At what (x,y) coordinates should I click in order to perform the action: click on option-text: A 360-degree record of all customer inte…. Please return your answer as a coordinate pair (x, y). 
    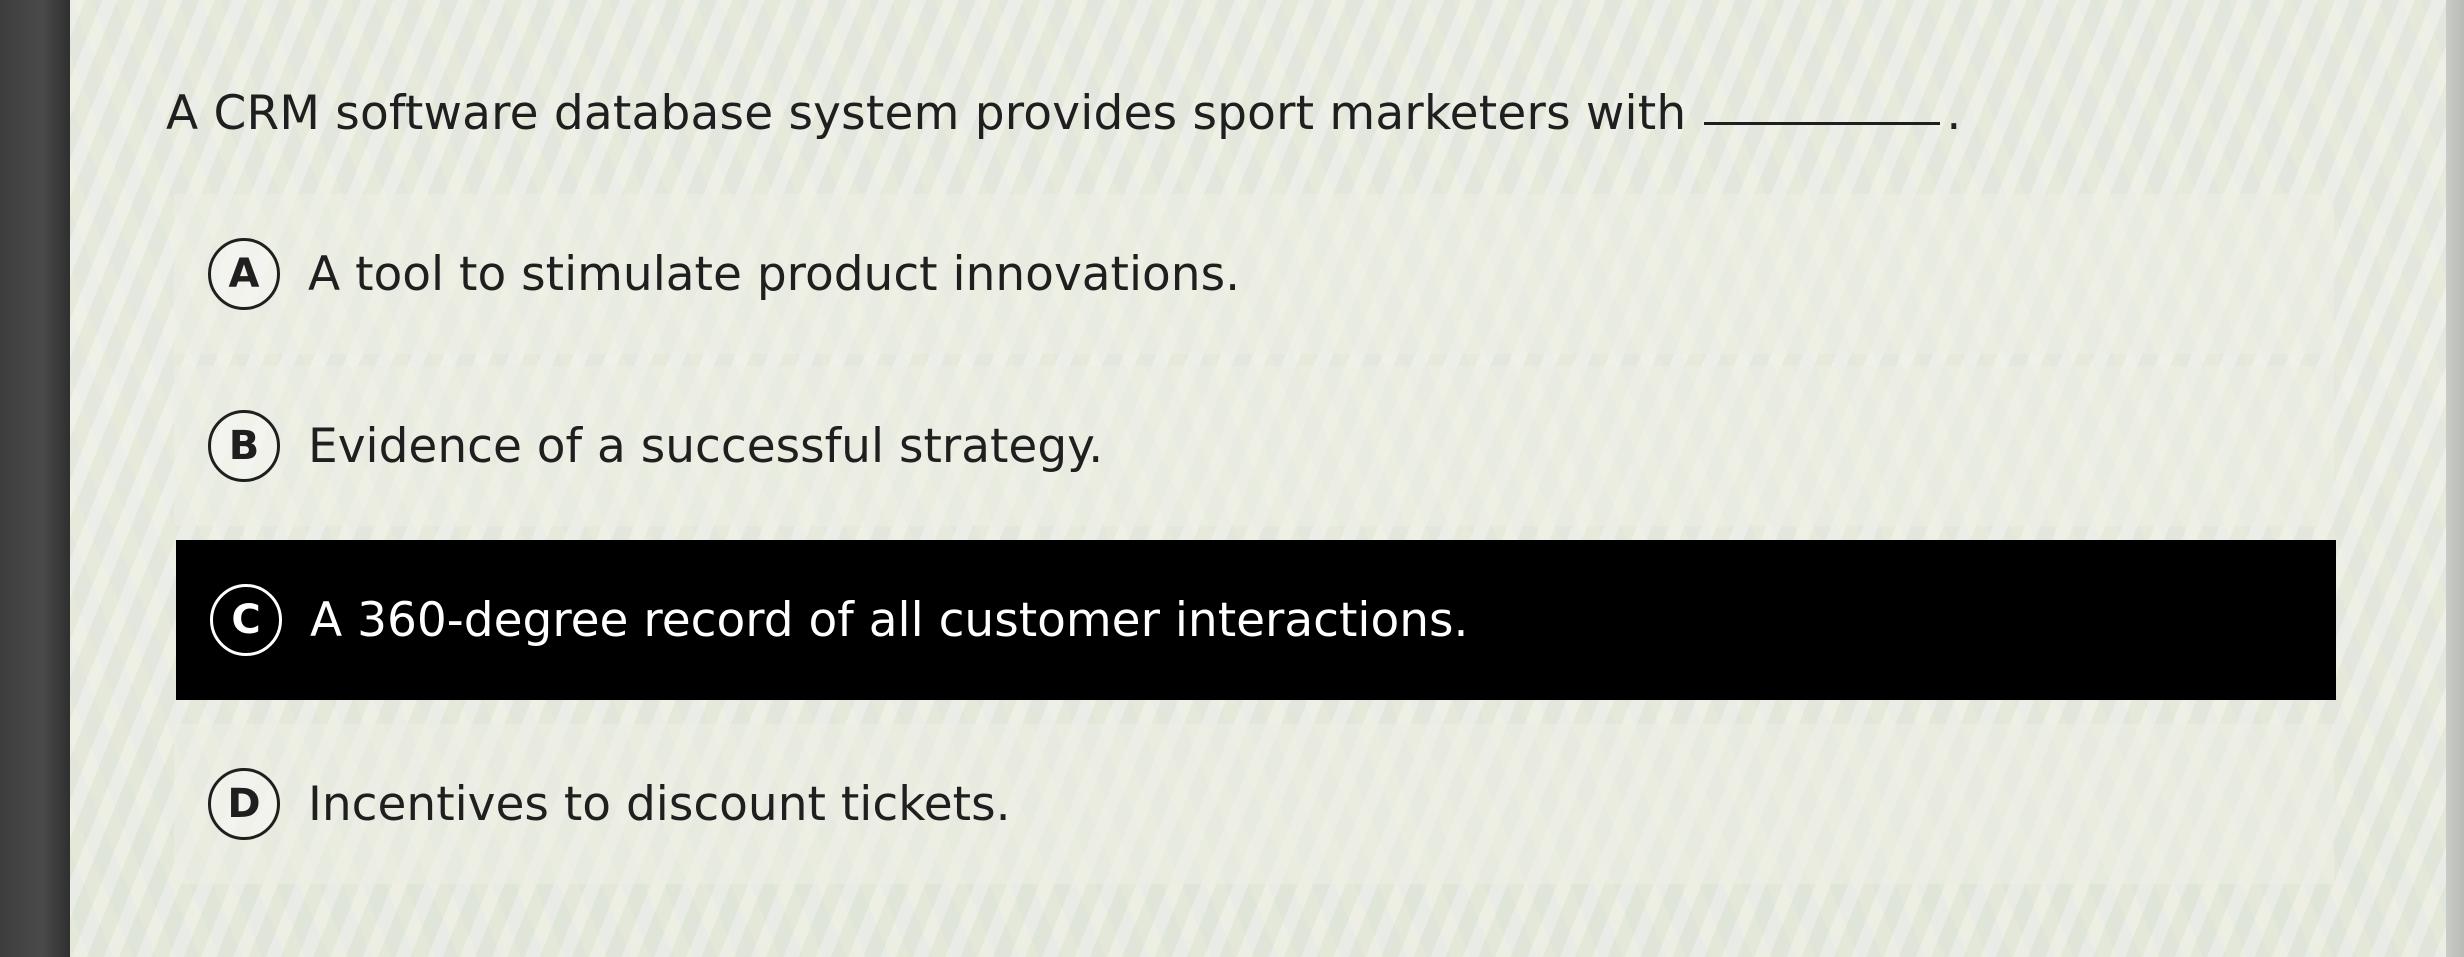
    Looking at the image, I should click on (889, 620).